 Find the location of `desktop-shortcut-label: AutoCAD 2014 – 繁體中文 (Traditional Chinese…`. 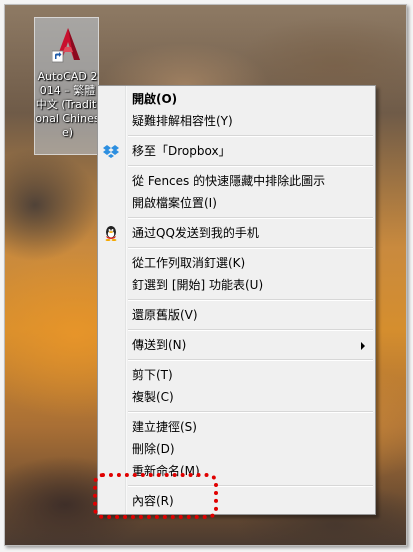

desktop-shortcut-label: AutoCAD 2014 – 繁體中文 (Traditional Chinese… is located at coordinates (67, 104).